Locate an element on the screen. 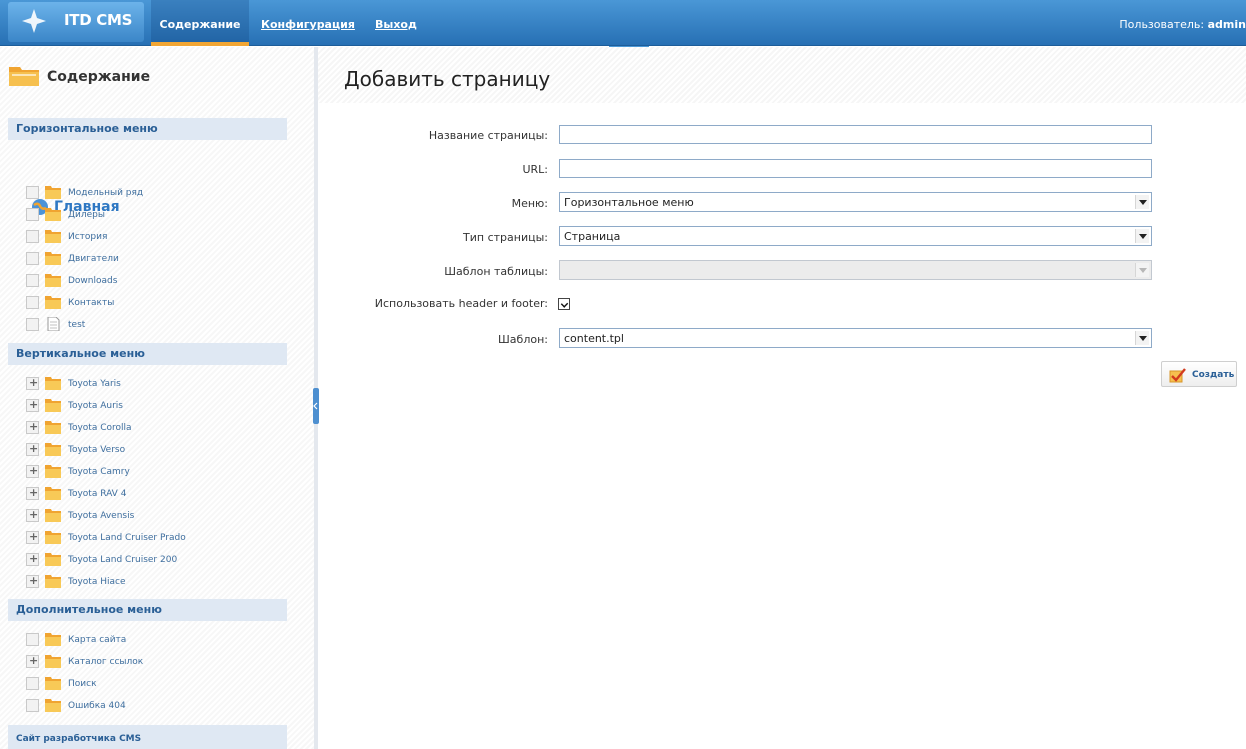  tree-item-label: Toyota Yaris is located at coordinates (94, 384).